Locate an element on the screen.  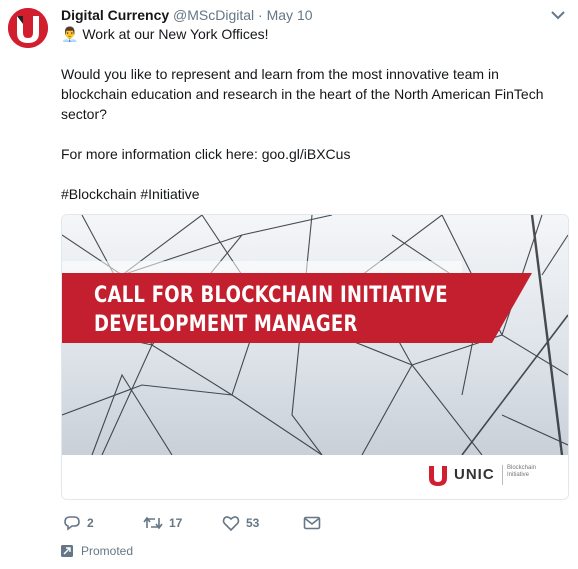
retweet-count: 17 is located at coordinates (176, 523).